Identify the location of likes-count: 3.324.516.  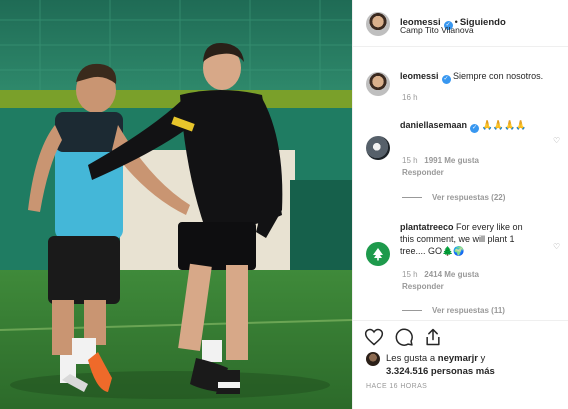
(407, 371).